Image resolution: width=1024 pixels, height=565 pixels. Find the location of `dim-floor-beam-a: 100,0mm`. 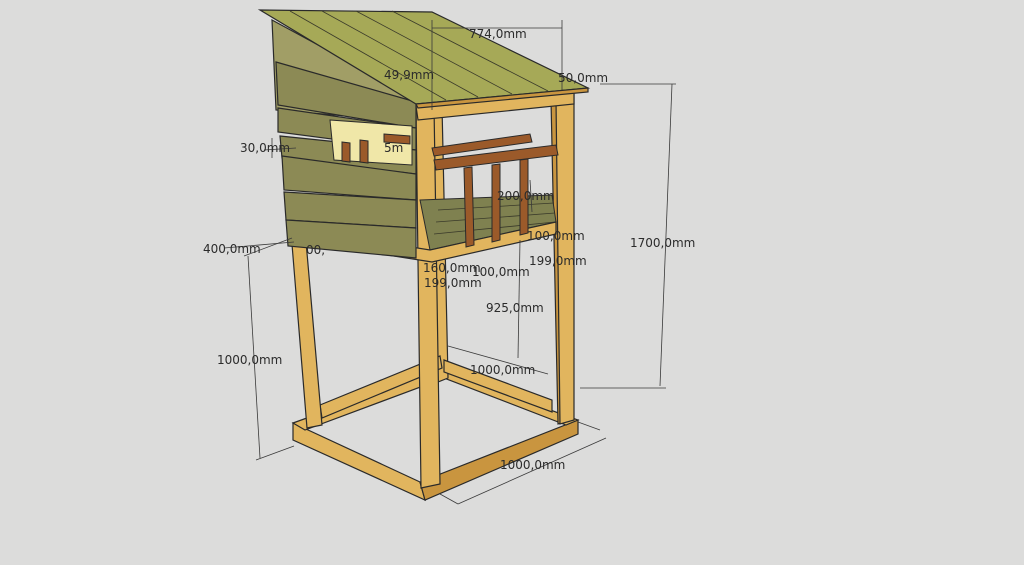

dim-floor-beam-a: 100,0mm is located at coordinates (556, 236).